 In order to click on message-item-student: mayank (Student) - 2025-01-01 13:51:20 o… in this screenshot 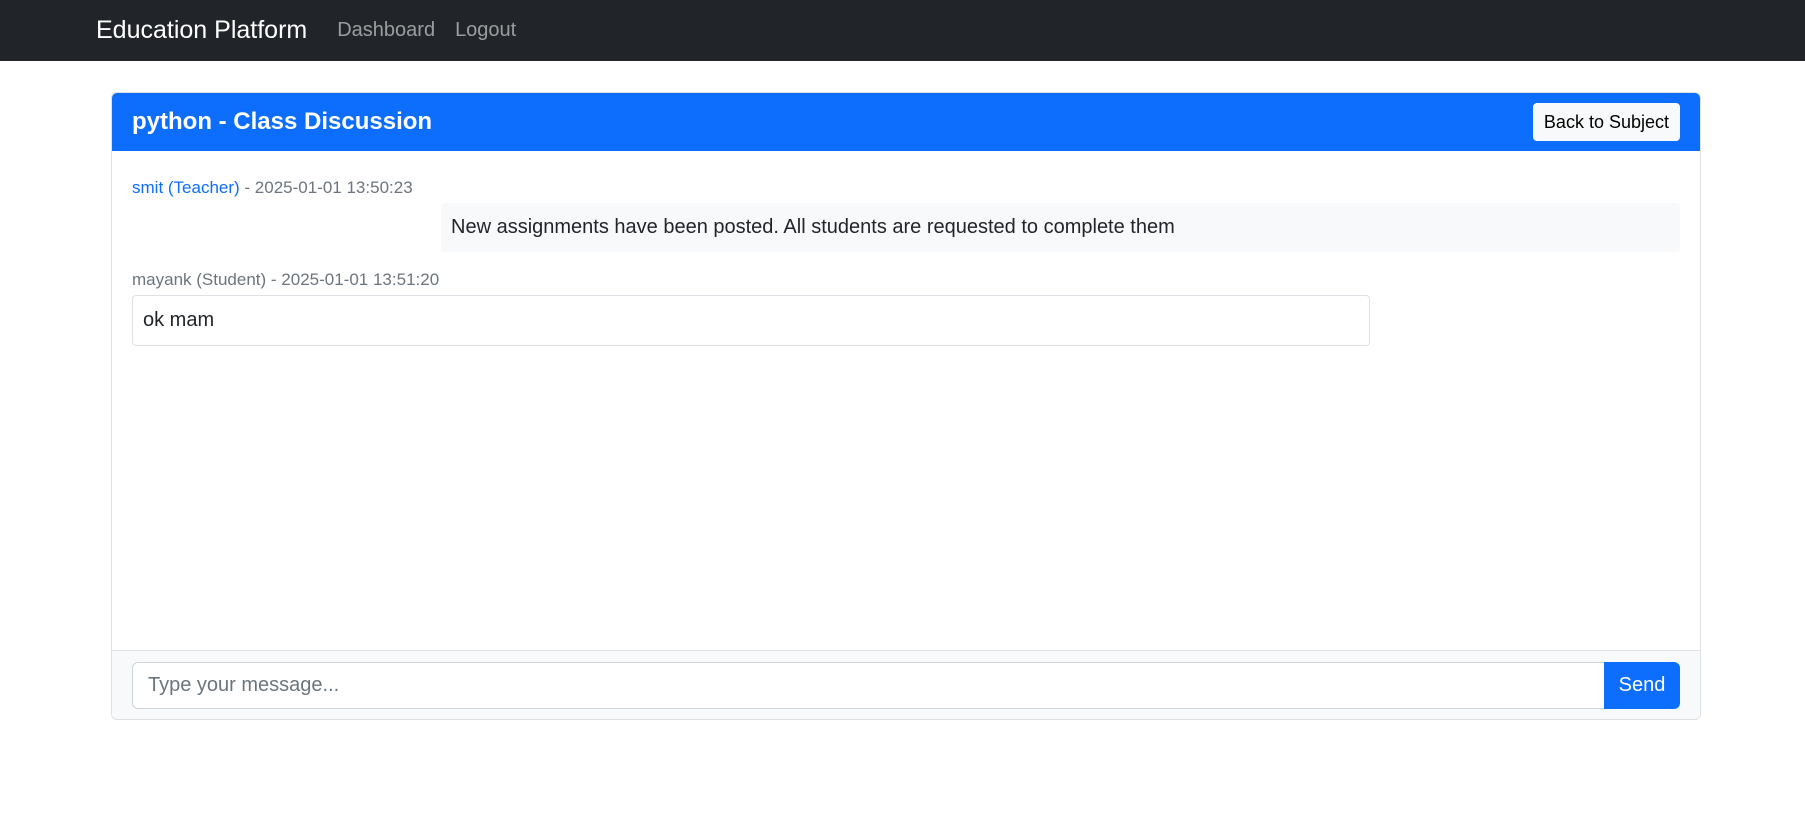, I will do `click(906, 307)`.